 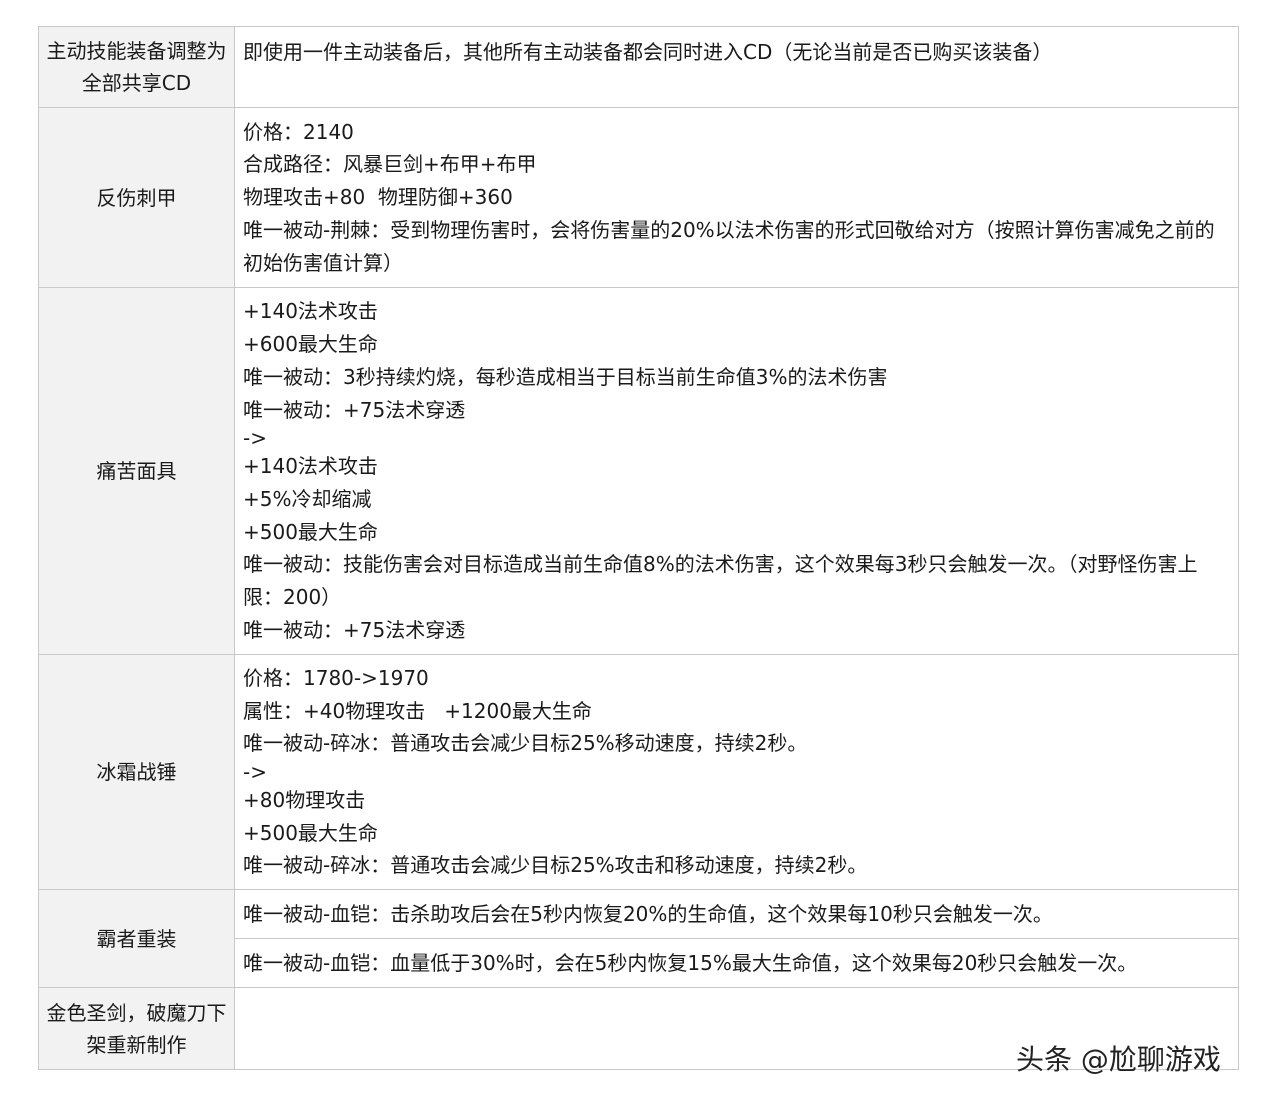 I want to click on value-line: 物理攻击+80 物理防御+360, so click(x=378, y=197).